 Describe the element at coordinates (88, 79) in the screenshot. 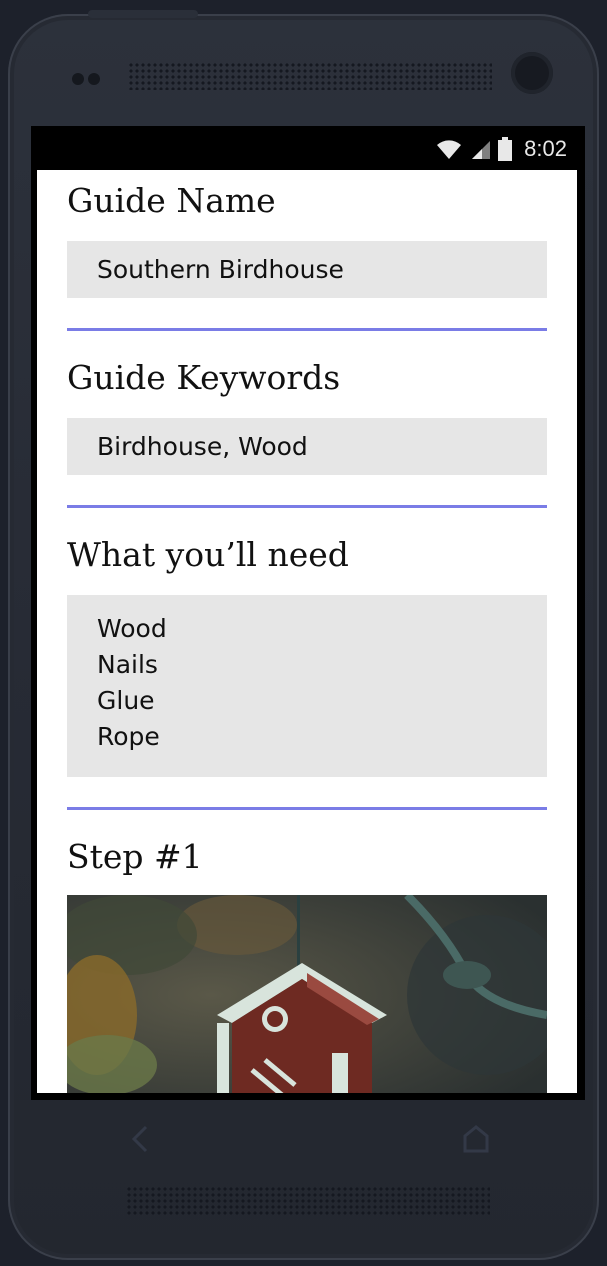

I see `sensor-dots` at that location.